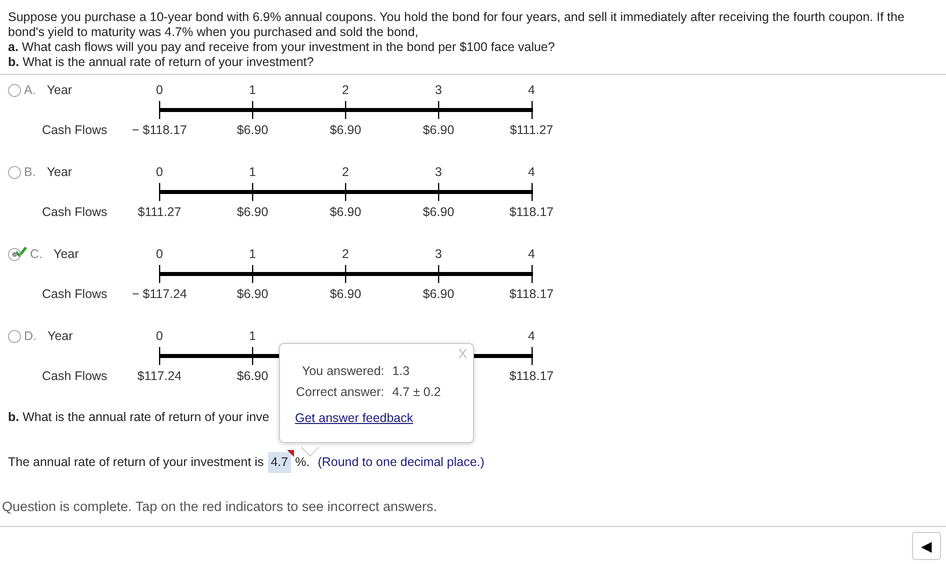 This screenshot has width=946, height=564. What do you see at coordinates (290, 453) in the screenshot?
I see `incorrect-indicator-icon` at bounding box center [290, 453].